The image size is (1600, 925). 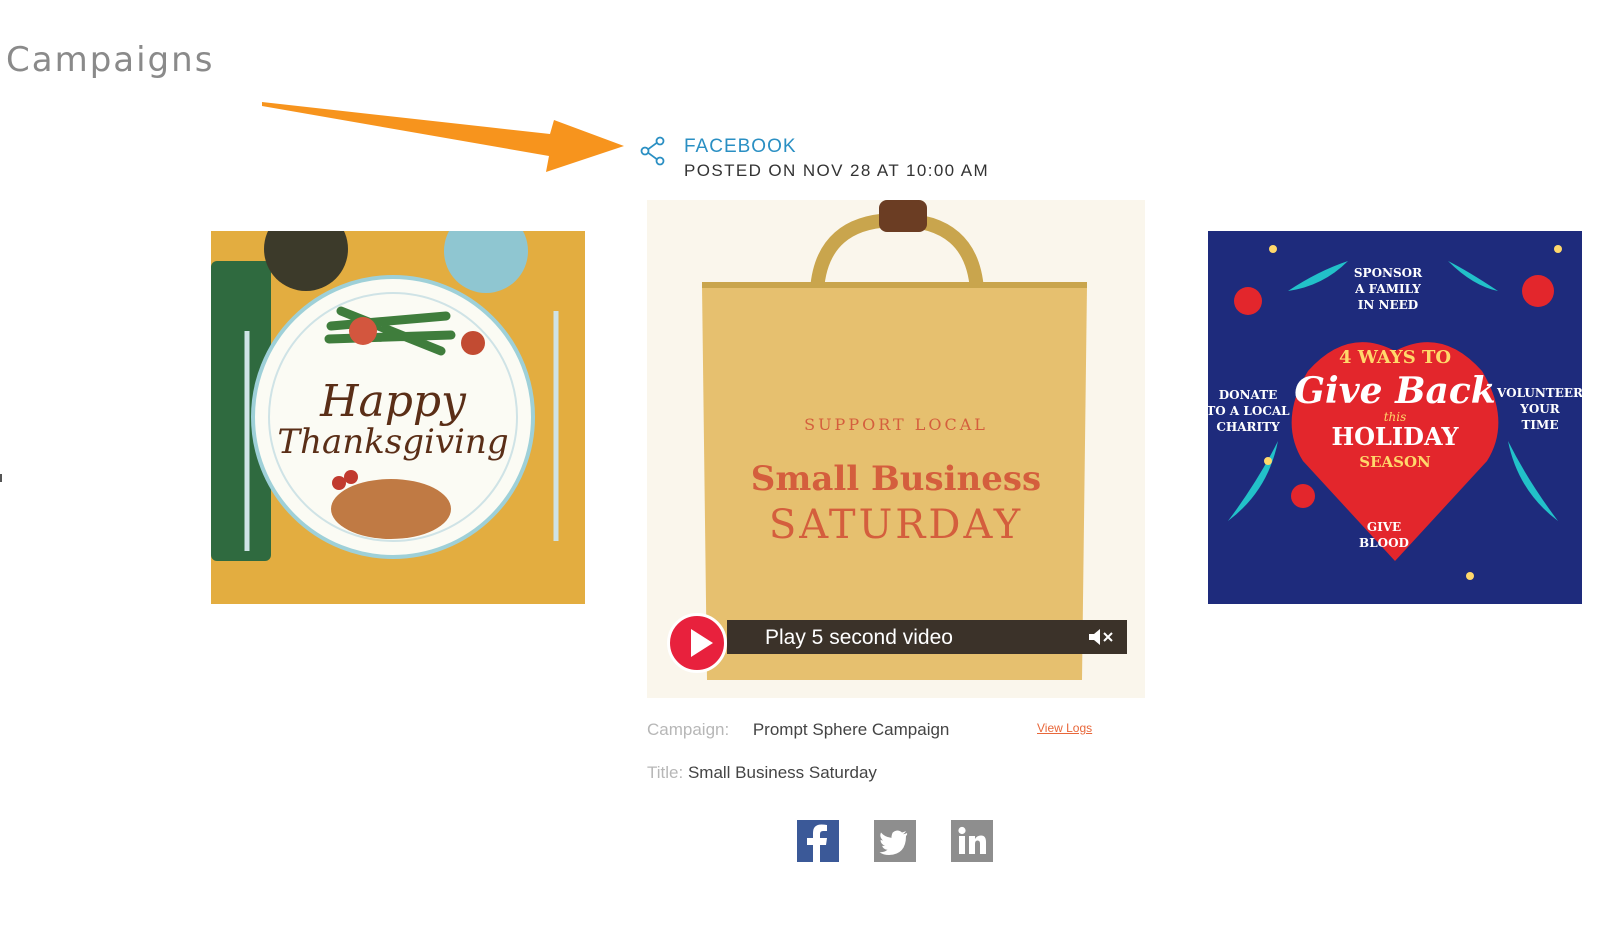 What do you see at coordinates (1395, 436) in the screenshot?
I see `give-back-heading4: HOLIDAY` at bounding box center [1395, 436].